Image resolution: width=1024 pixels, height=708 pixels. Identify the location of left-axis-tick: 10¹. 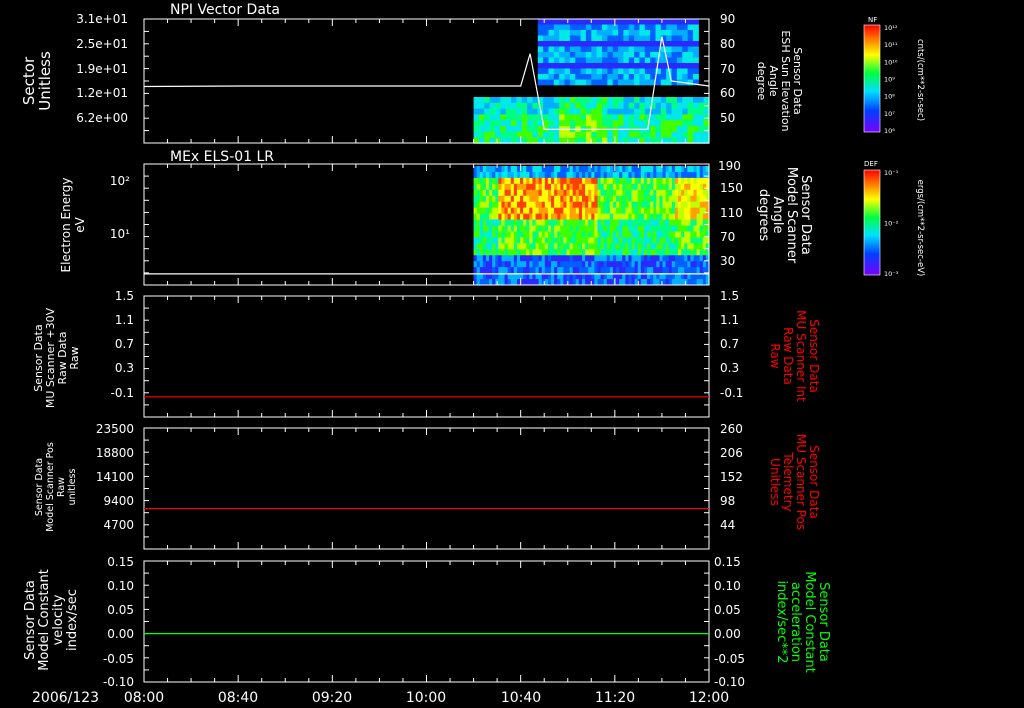
(120, 234).